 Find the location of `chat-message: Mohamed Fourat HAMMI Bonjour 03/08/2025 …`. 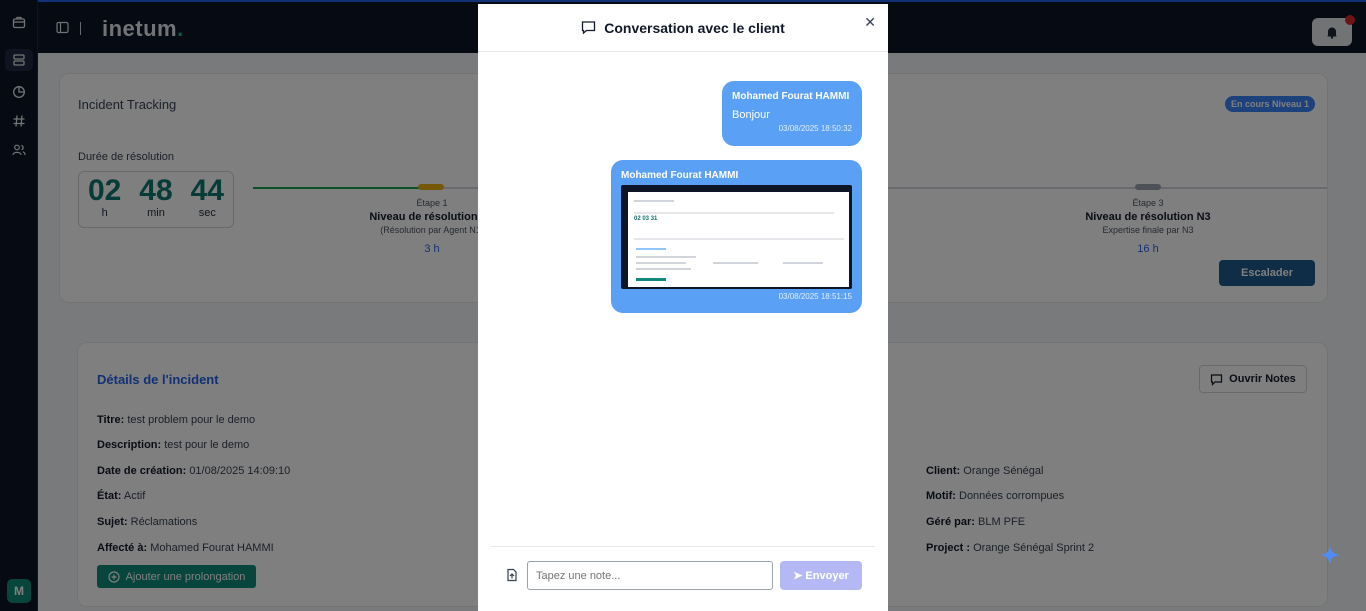

chat-message: Mohamed Fourat HAMMI Bonjour 03/08/2025 … is located at coordinates (792, 113).